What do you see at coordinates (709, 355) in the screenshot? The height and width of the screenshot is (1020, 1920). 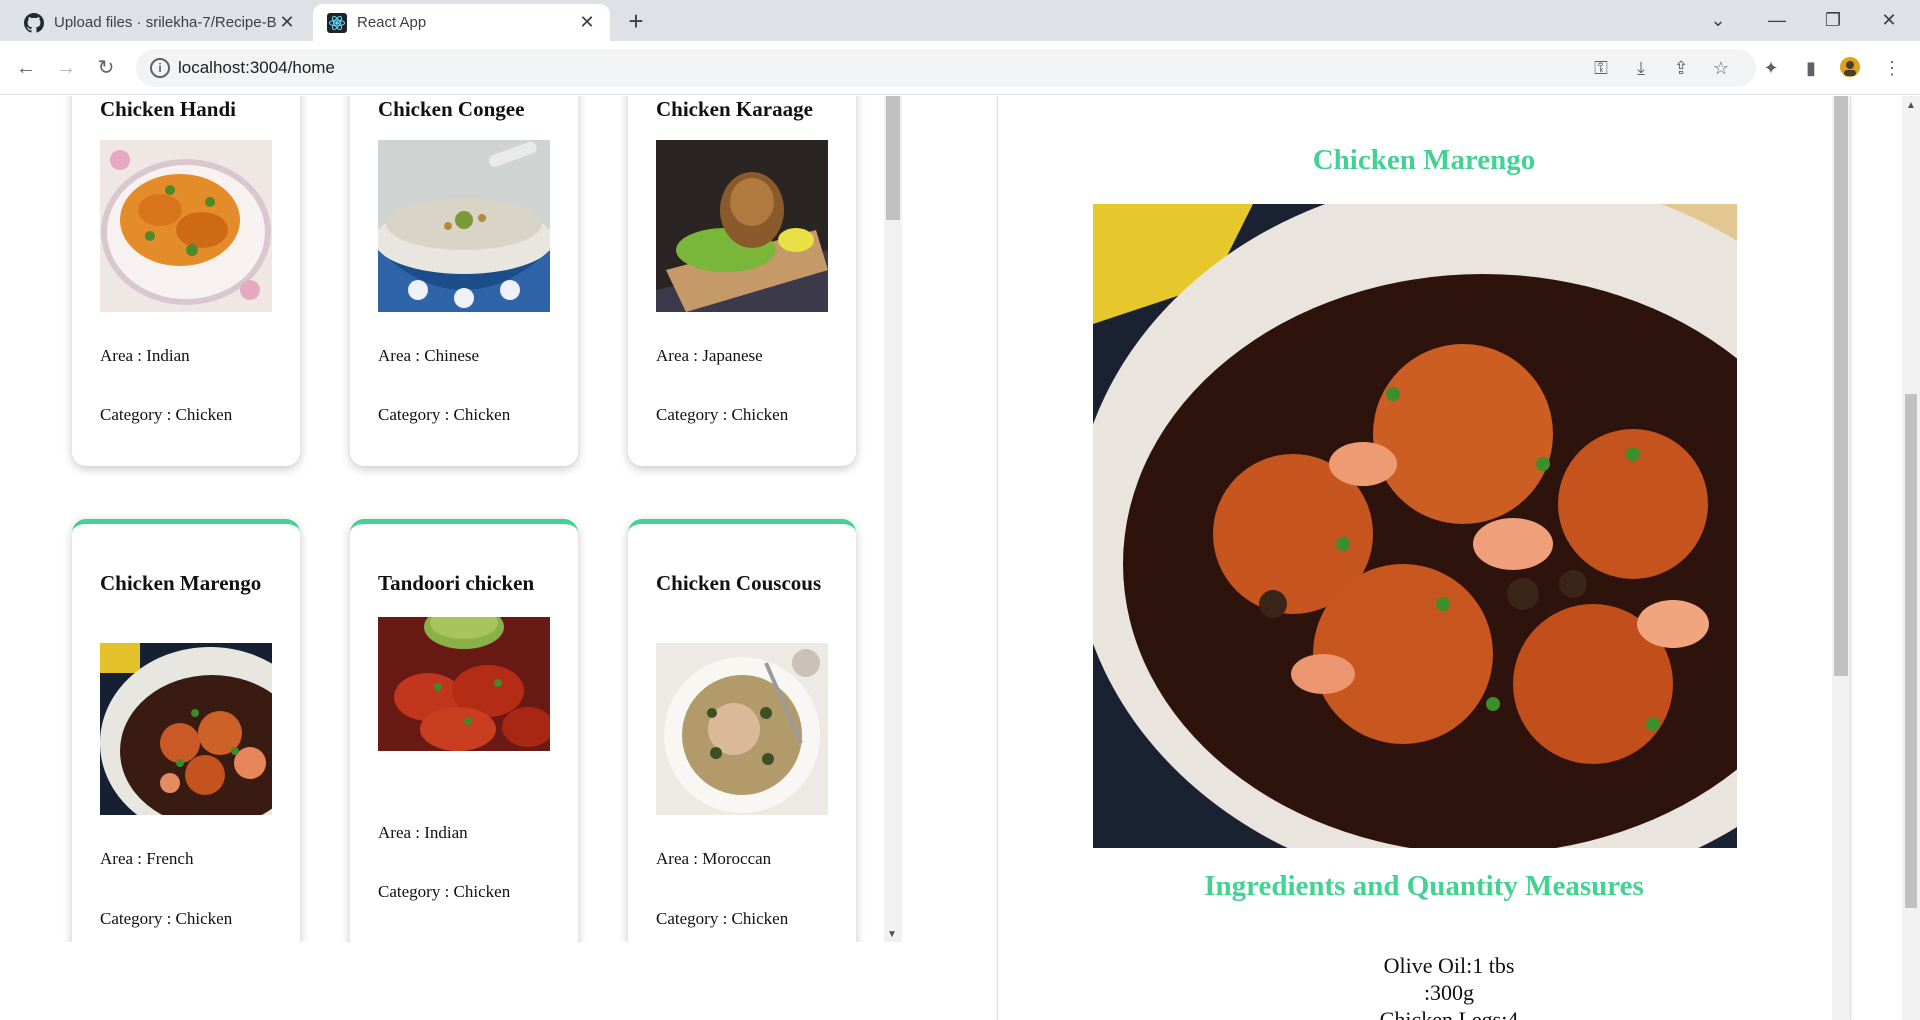 I see `recipe-area: Area : Japanese` at bounding box center [709, 355].